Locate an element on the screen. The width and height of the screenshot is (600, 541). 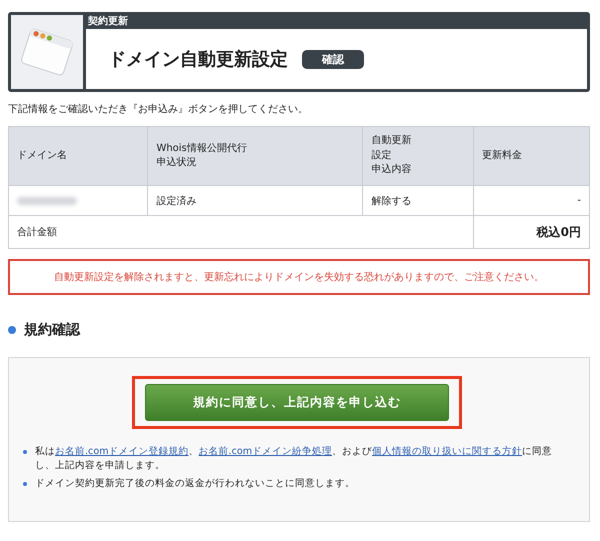
step-badge: 確認 is located at coordinates (333, 59).